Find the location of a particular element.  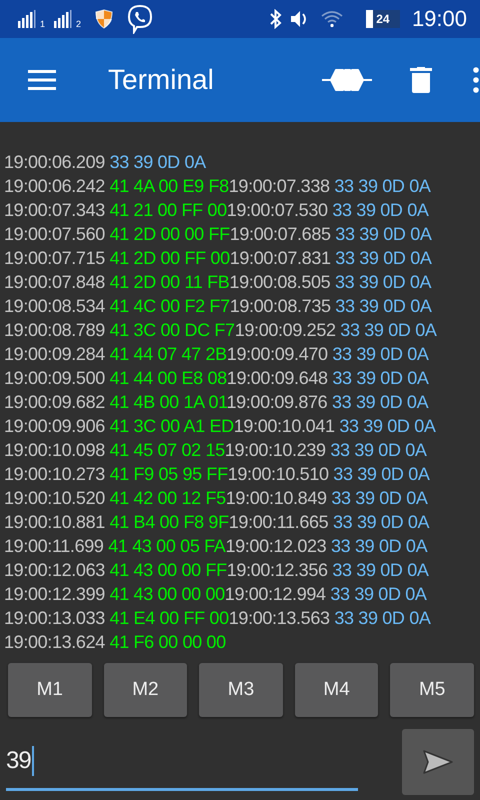

sim-label: 2 is located at coordinates (79, 24).